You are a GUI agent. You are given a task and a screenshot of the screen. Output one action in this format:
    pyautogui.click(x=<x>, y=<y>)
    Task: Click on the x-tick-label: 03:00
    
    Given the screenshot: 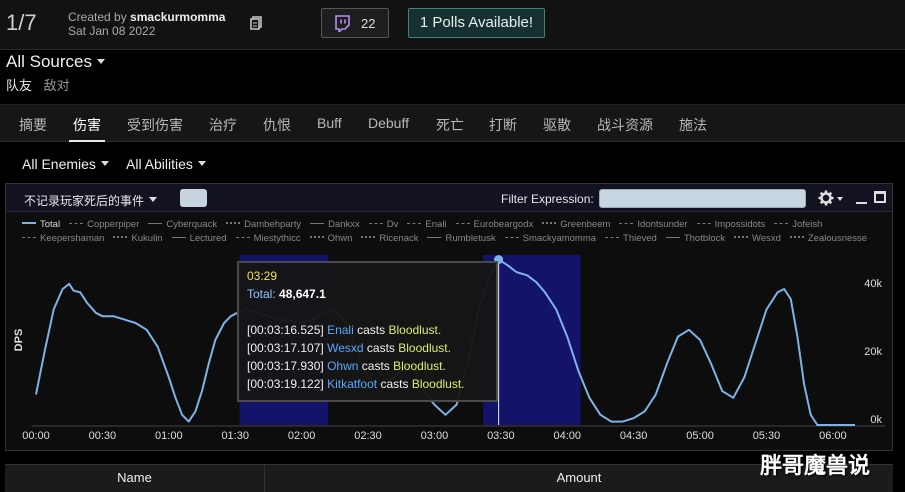 What is the action you would take?
    pyautogui.click(x=435, y=436)
    